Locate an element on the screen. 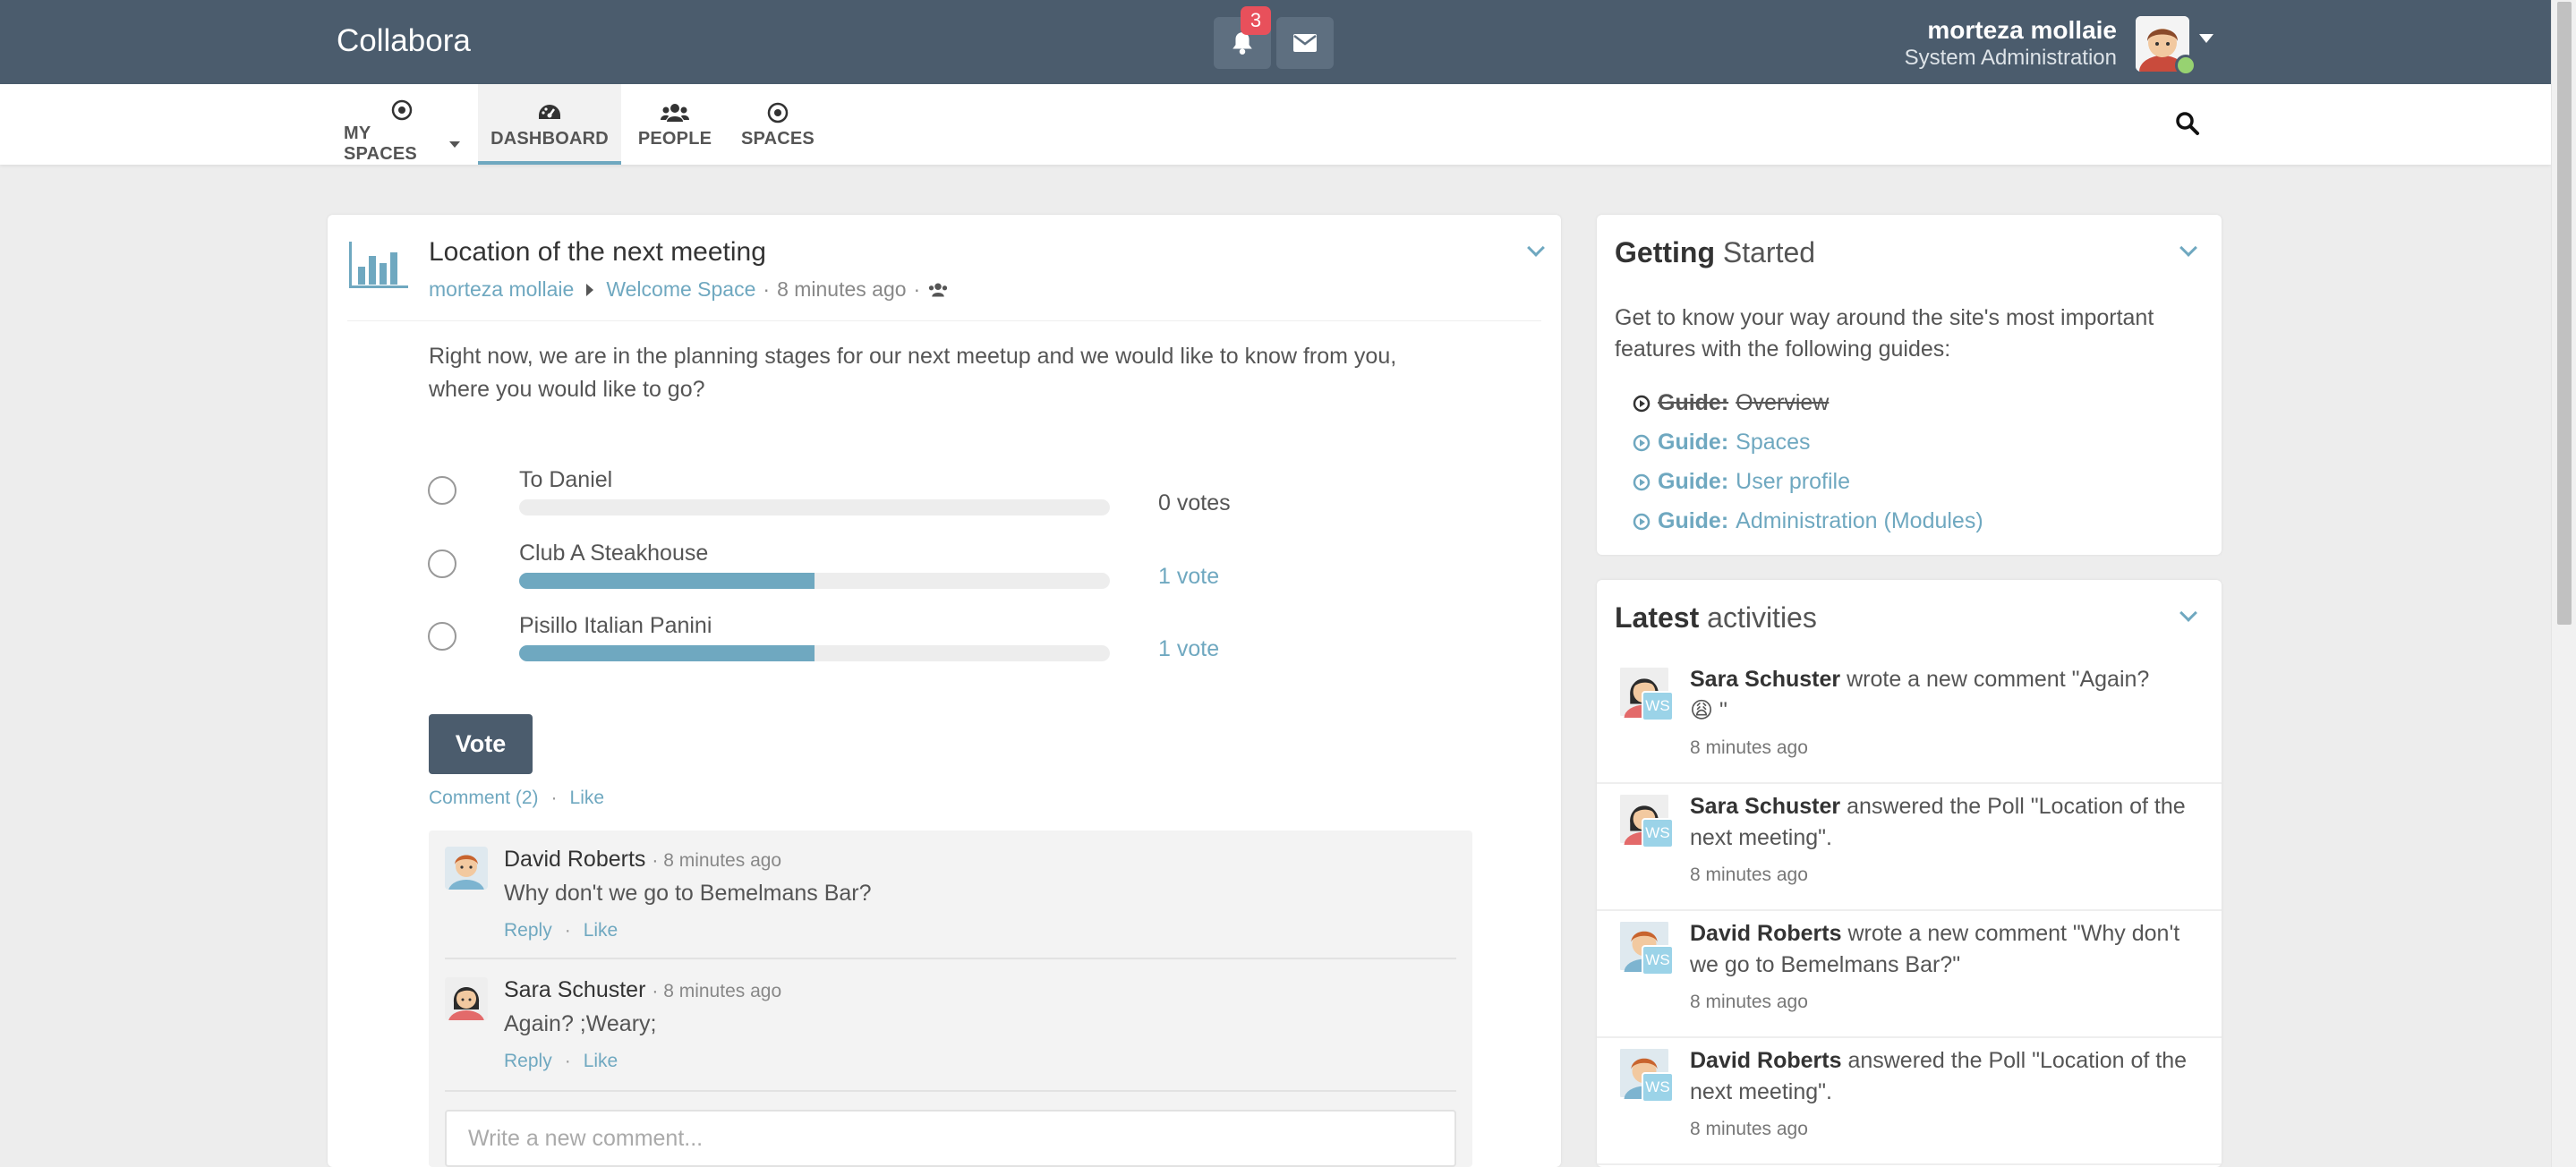  poll-time: 8 minutes ago is located at coordinates (842, 289).